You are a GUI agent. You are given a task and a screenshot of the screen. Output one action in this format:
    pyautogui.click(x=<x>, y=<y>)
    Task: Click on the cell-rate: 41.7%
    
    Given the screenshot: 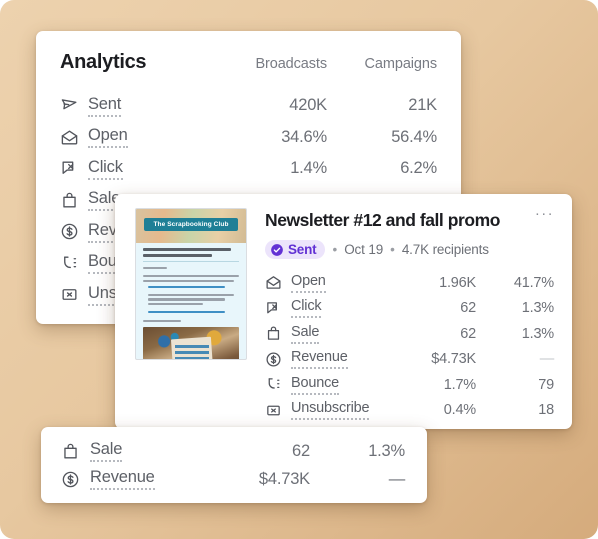 What is the action you would take?
    pyautogui.click(x=533, y=282)
    